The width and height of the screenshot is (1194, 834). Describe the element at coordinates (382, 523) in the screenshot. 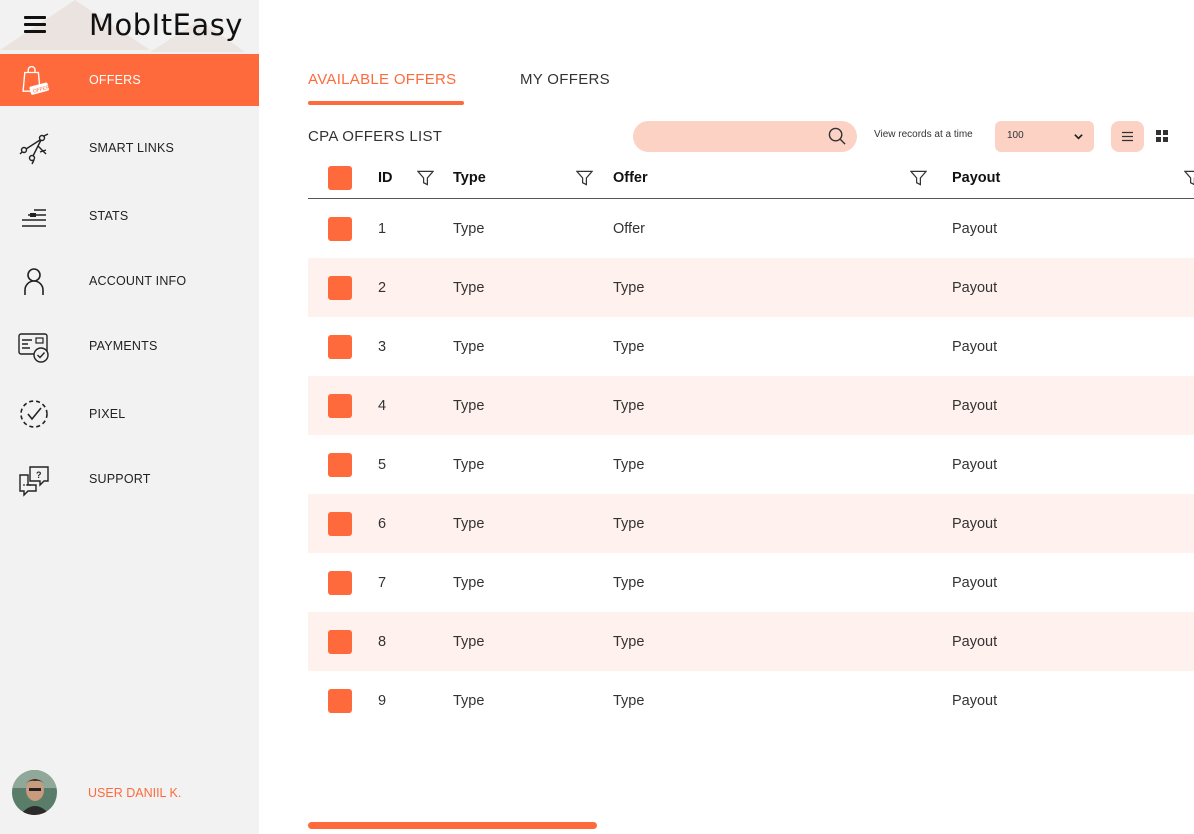

I see `cell-id: 6` at that location.